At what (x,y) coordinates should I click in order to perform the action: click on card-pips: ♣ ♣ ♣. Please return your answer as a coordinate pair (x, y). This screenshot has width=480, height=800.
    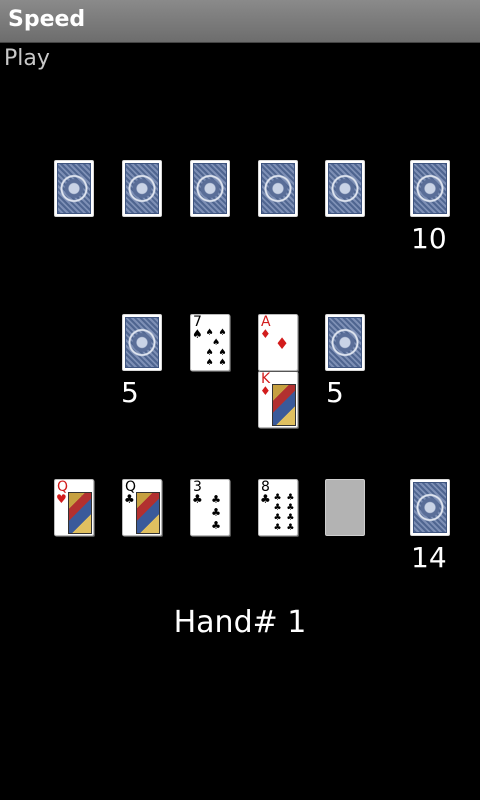
    Looking at the image, I should click on (216, 512).